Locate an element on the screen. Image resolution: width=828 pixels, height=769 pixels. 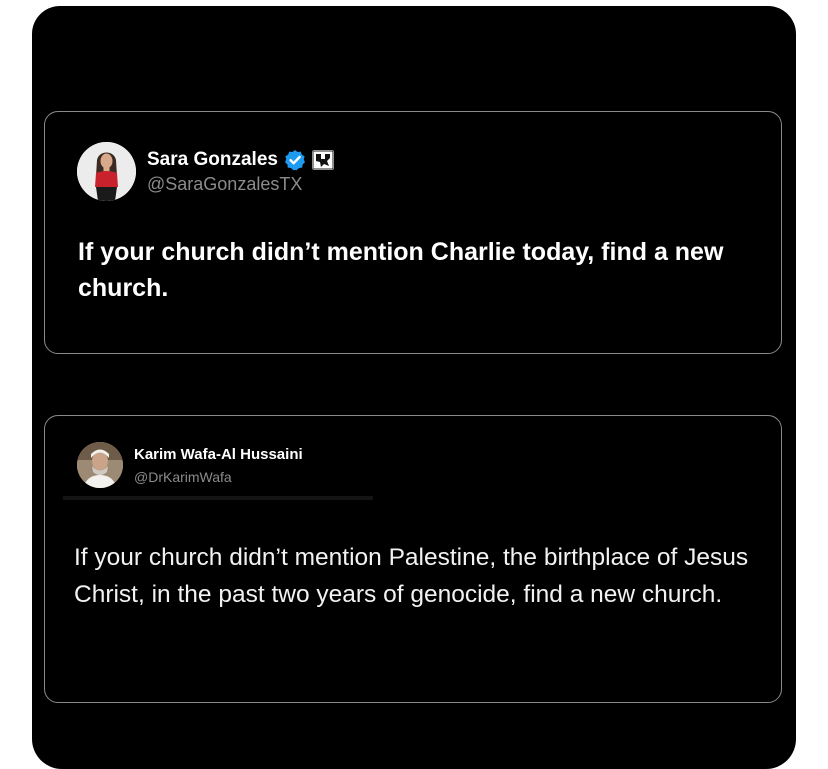
display-name: Karim Wafa-Al Hussaini is located at coordinates (218, 454).